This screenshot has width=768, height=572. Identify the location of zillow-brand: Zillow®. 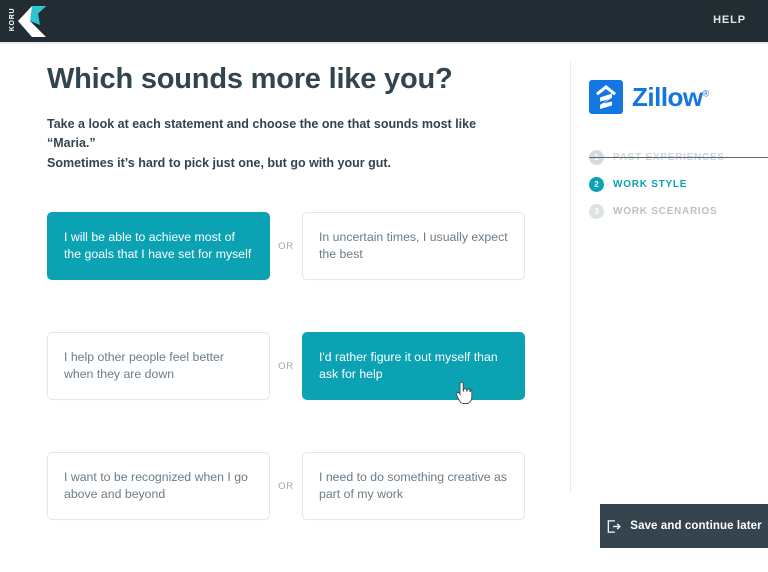
(671, 97).